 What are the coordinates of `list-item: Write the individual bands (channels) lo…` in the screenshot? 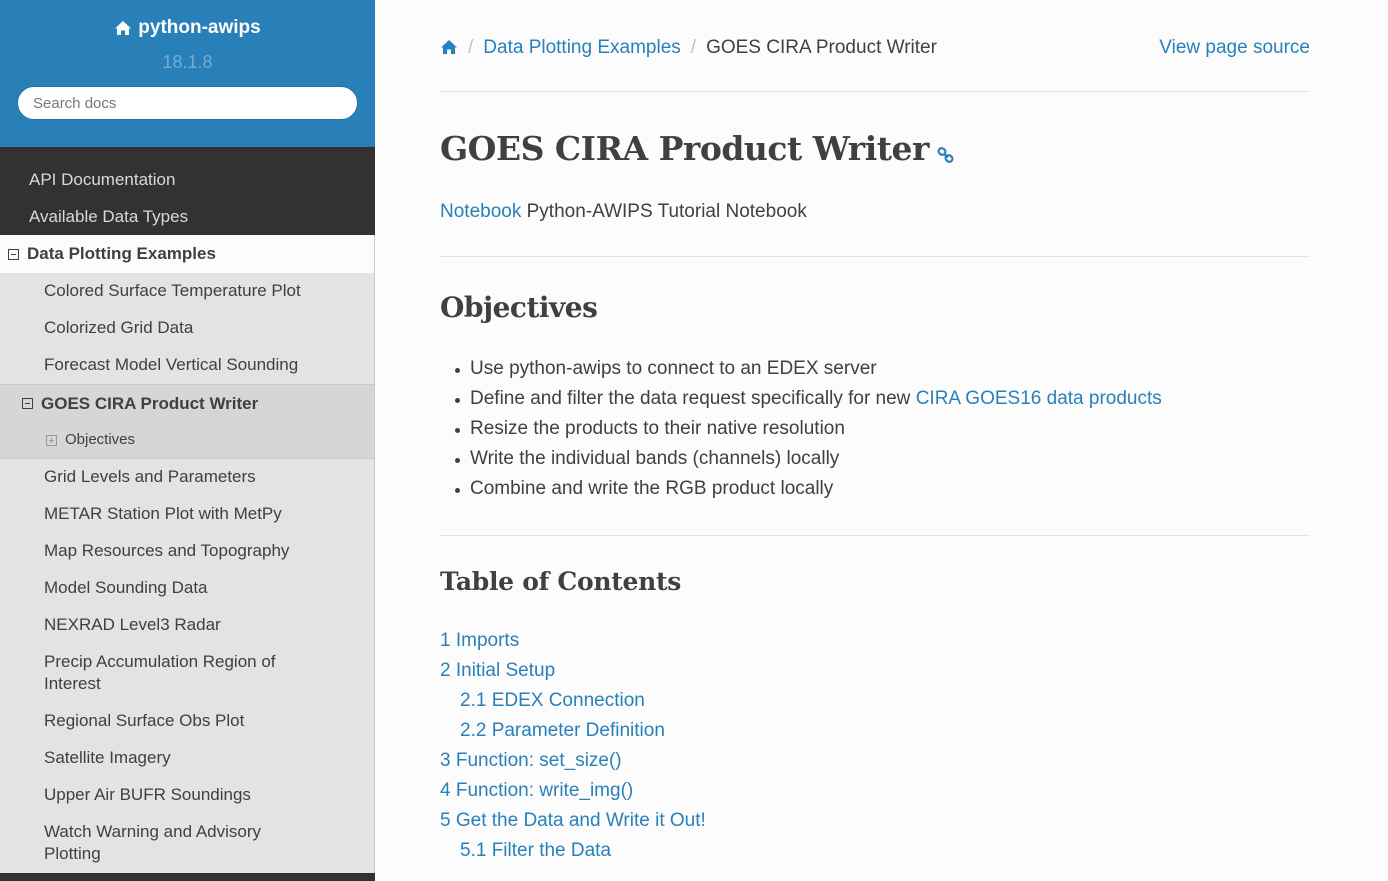 It's located at (881, 459).